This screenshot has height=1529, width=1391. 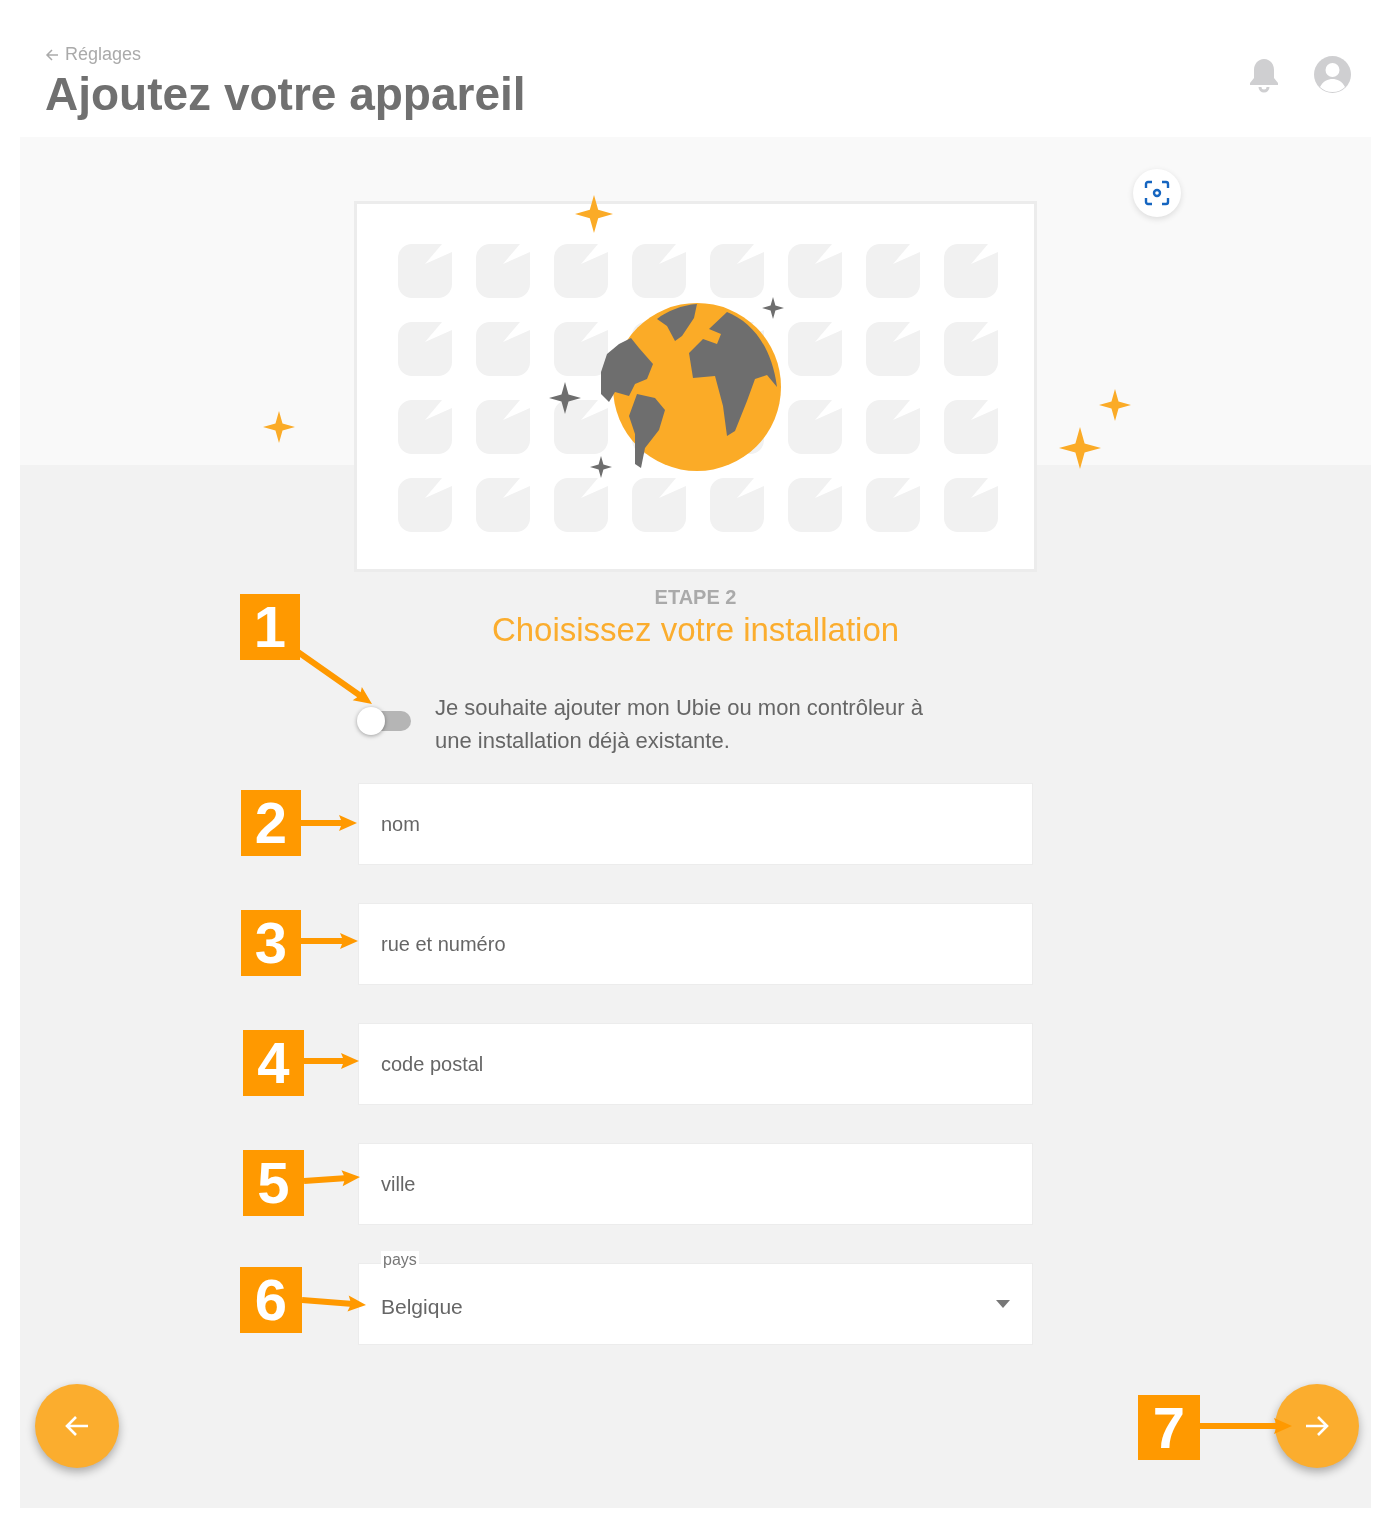 What do you see at coordinates (271, 823) in the screenshot?
I see `annotation-number: 2` at bounding box center [271, 823].